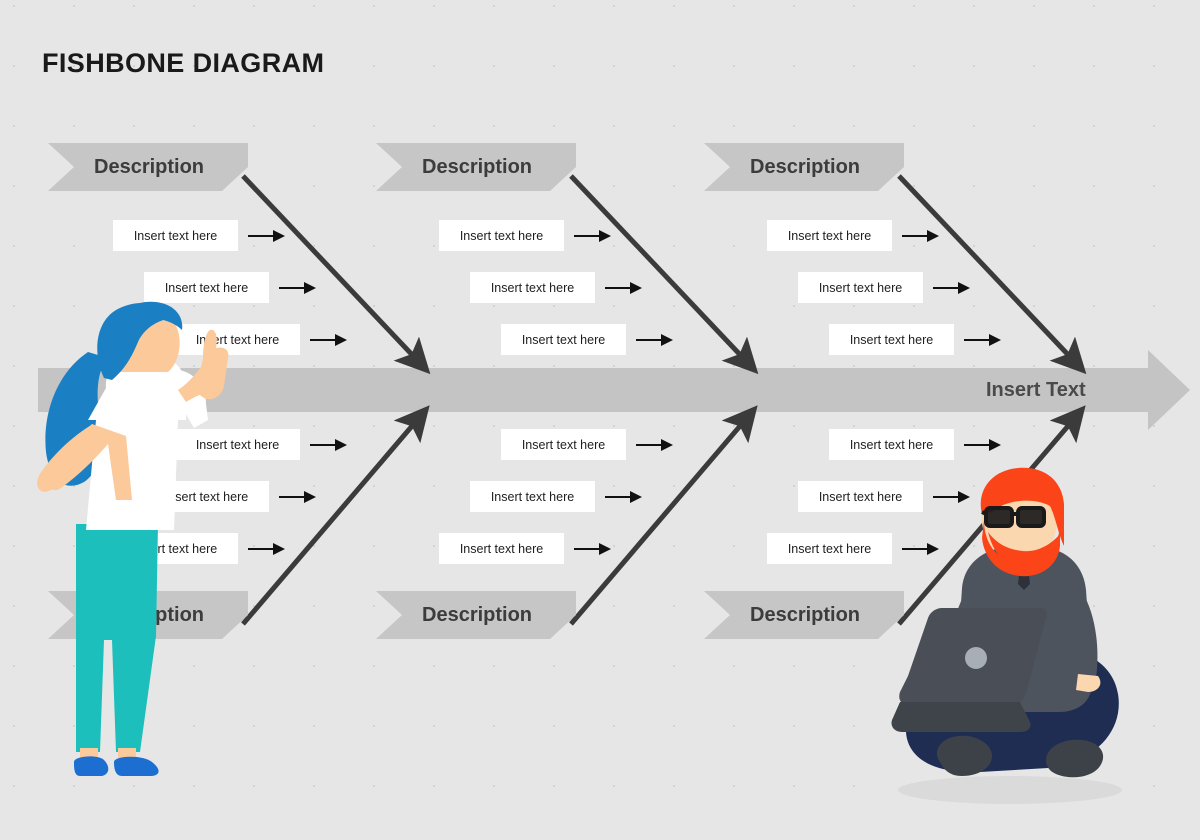 This screenshot has height=840, width=1200. I want to click on man-laptop-logo, so click(976, 658).